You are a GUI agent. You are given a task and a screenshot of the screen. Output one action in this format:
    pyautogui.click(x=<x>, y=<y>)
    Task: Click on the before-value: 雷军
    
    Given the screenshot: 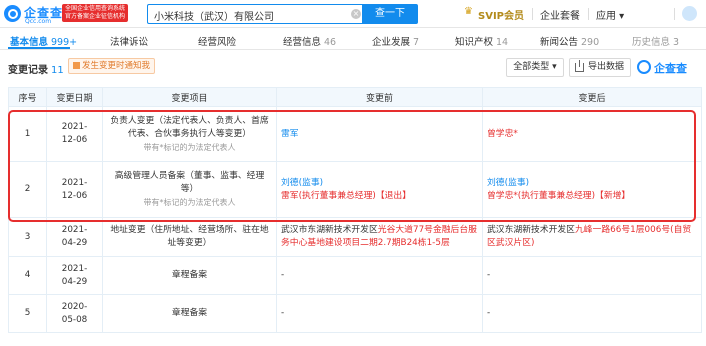 What is the action you would take?
    pyautogui.click(x=379, y=134)
    